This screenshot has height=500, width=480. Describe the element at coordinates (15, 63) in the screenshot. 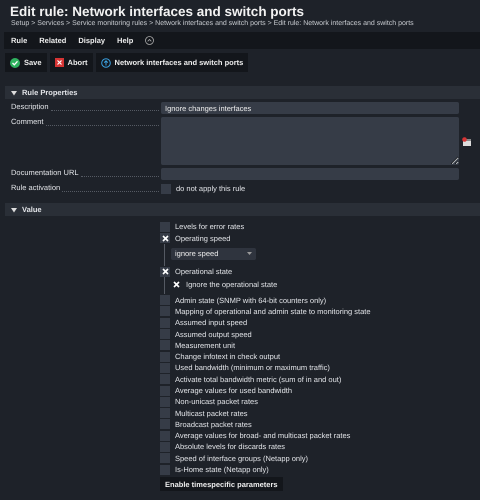

I see `check-circle-icon` at that location.